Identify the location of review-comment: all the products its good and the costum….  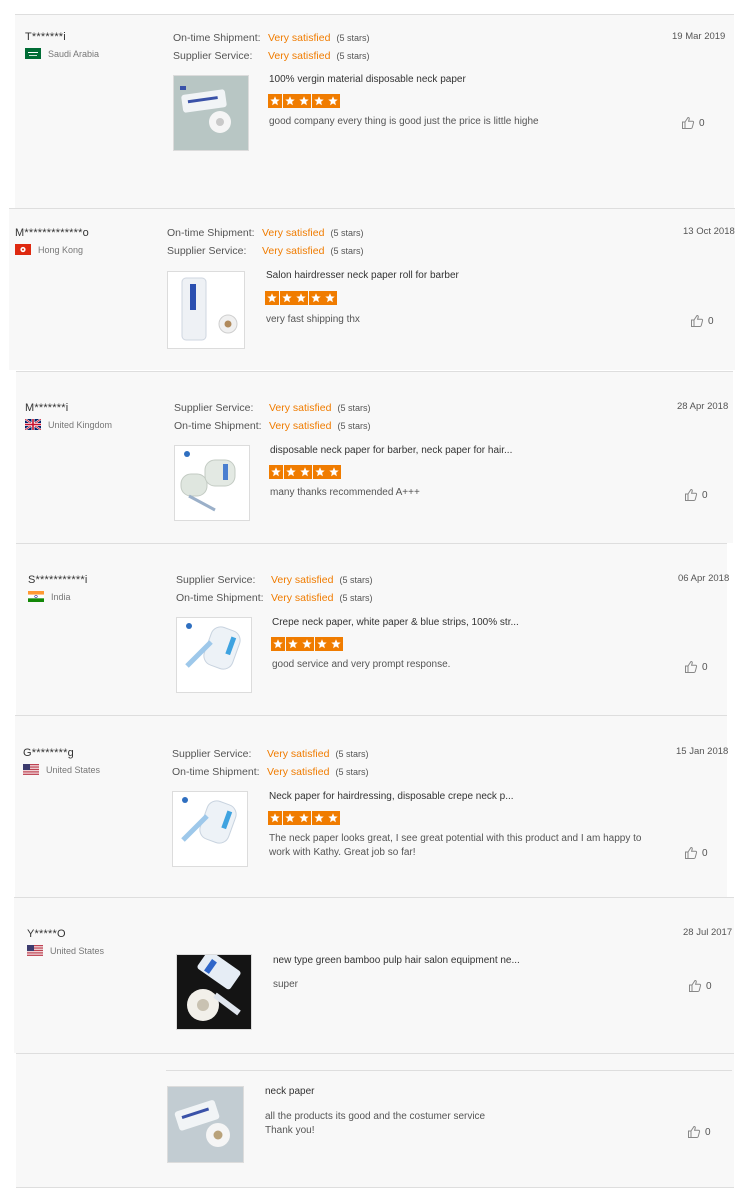
(375, 1123).